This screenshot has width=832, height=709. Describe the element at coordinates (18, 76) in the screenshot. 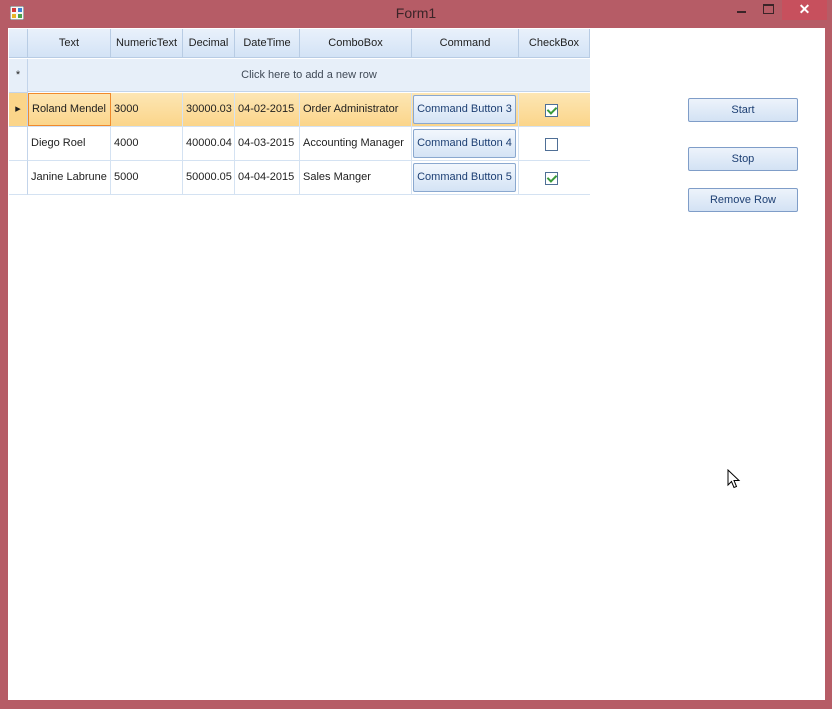

I see `new-row-marker: *` at that location.